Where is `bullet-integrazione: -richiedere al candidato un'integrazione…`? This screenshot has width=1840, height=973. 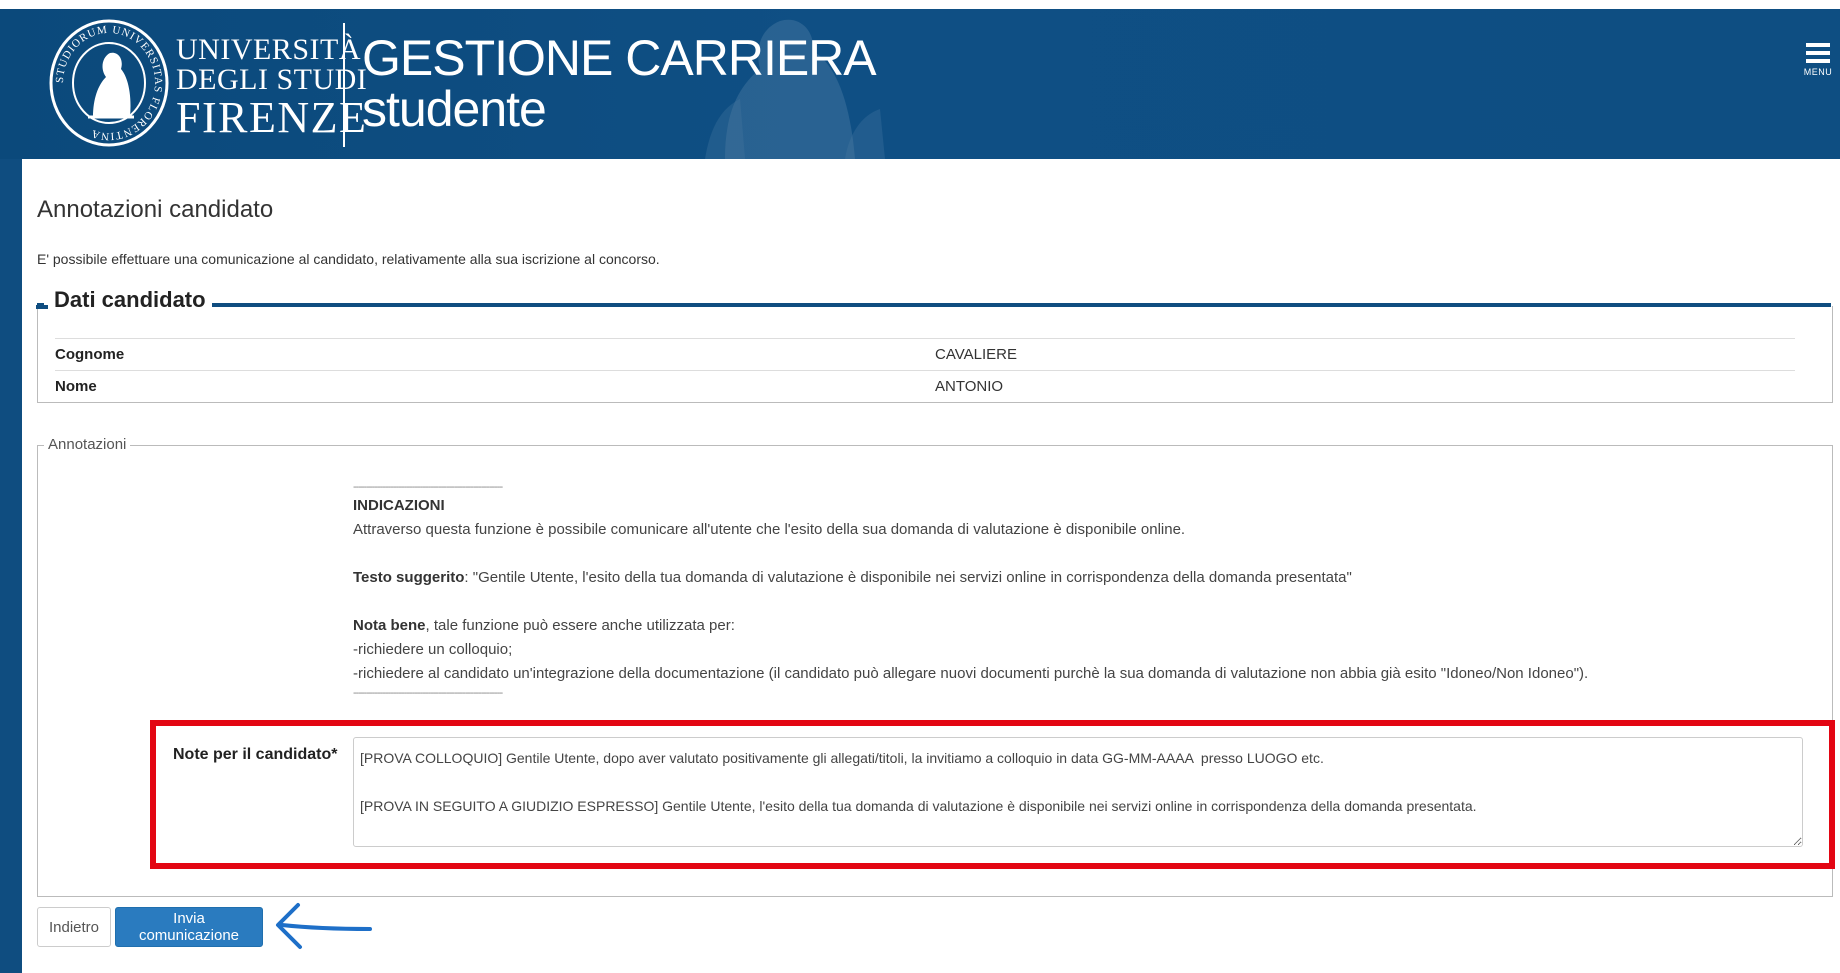 bullet-integrazione: -richiedere al candidato un'integrazione… is located at coordinates (971, 673).